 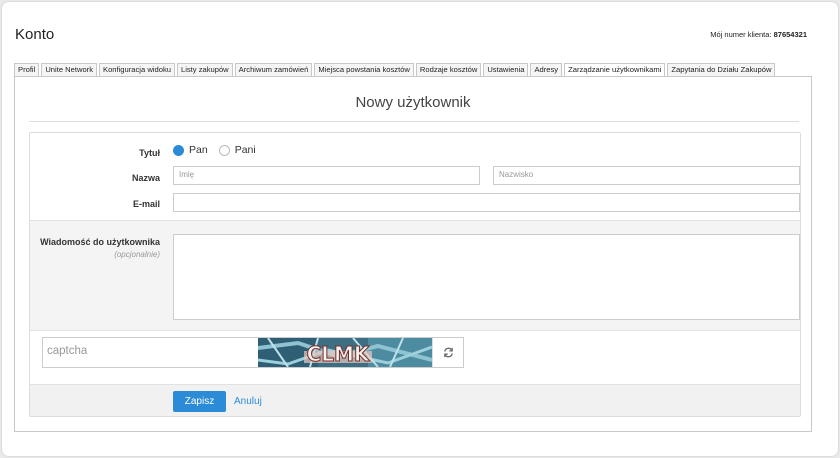 What do you see at coordinates (149, 153) in the screenshot?
I see `title-label: Tytuł` at bounding box center [149, 153].